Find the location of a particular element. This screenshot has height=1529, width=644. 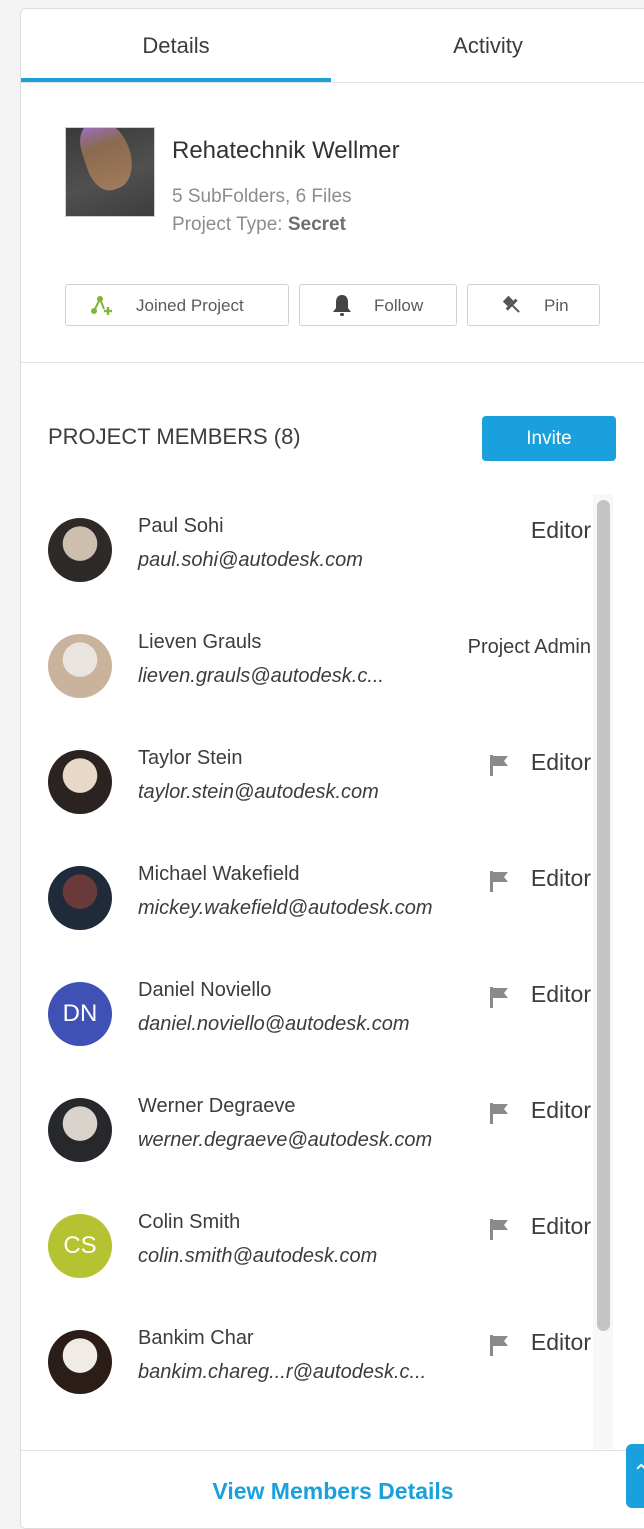

member-name: Bankim Char is located at coordinates (196, 1338).